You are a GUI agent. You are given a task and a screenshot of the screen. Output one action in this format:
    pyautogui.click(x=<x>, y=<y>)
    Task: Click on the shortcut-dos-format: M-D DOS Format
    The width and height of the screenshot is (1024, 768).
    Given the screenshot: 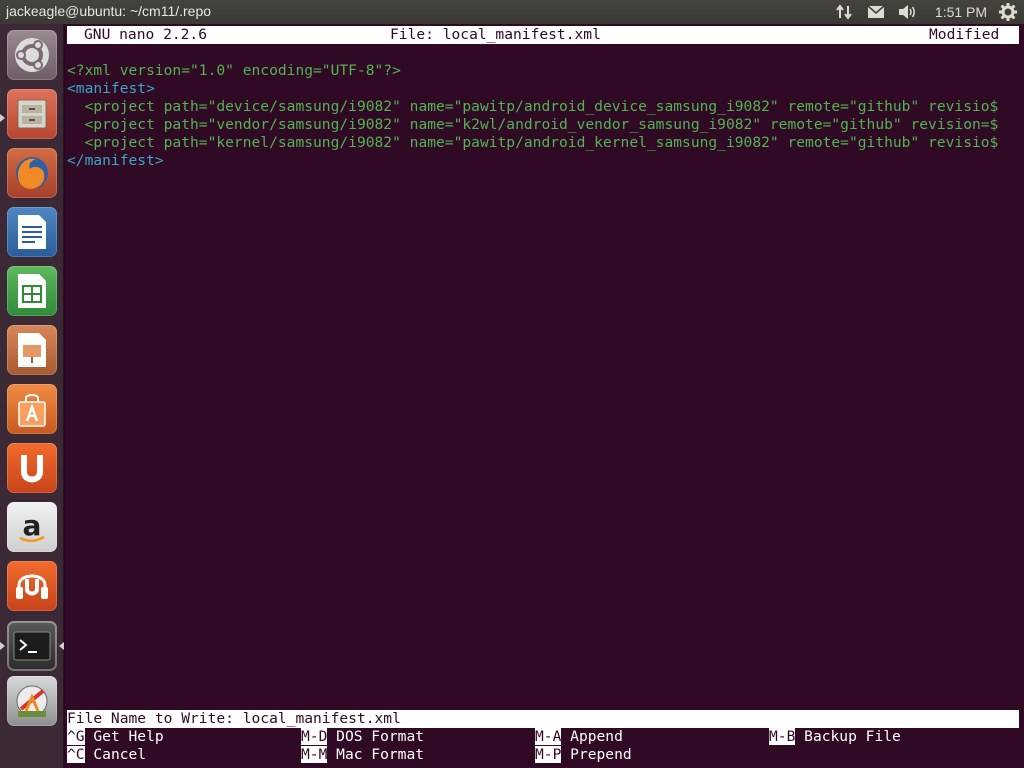 What is the action you would take?
    pyautogui.click(x=362, y=737)
    